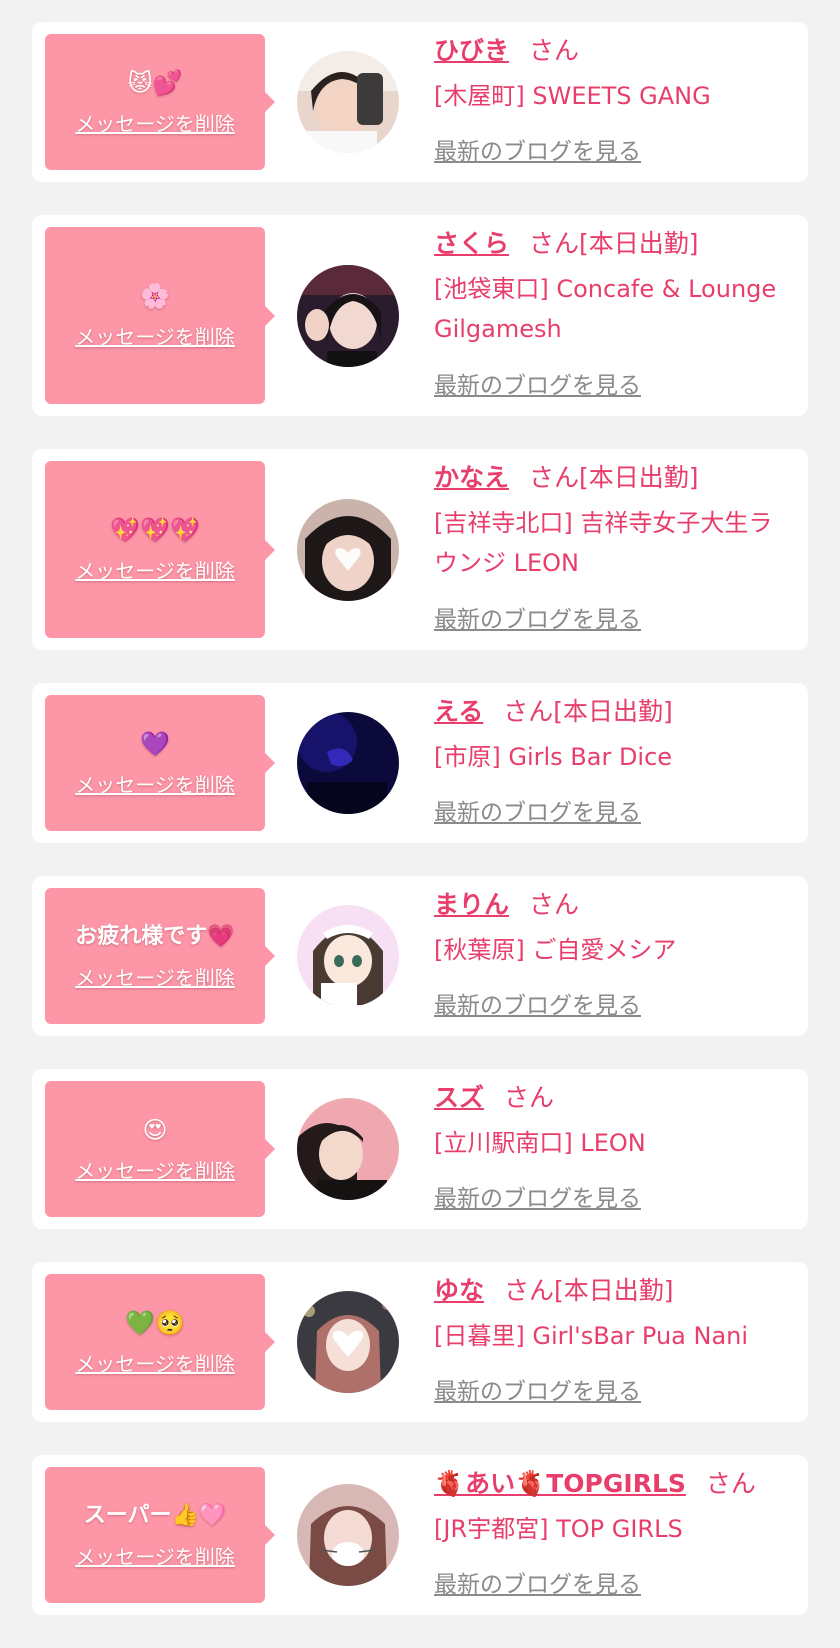 Image resolution: width=840 pixels, height=1648 pixels. I want to click on message-bubble: お疲れ様です💗 メッセージを削除, so click(160, 956).